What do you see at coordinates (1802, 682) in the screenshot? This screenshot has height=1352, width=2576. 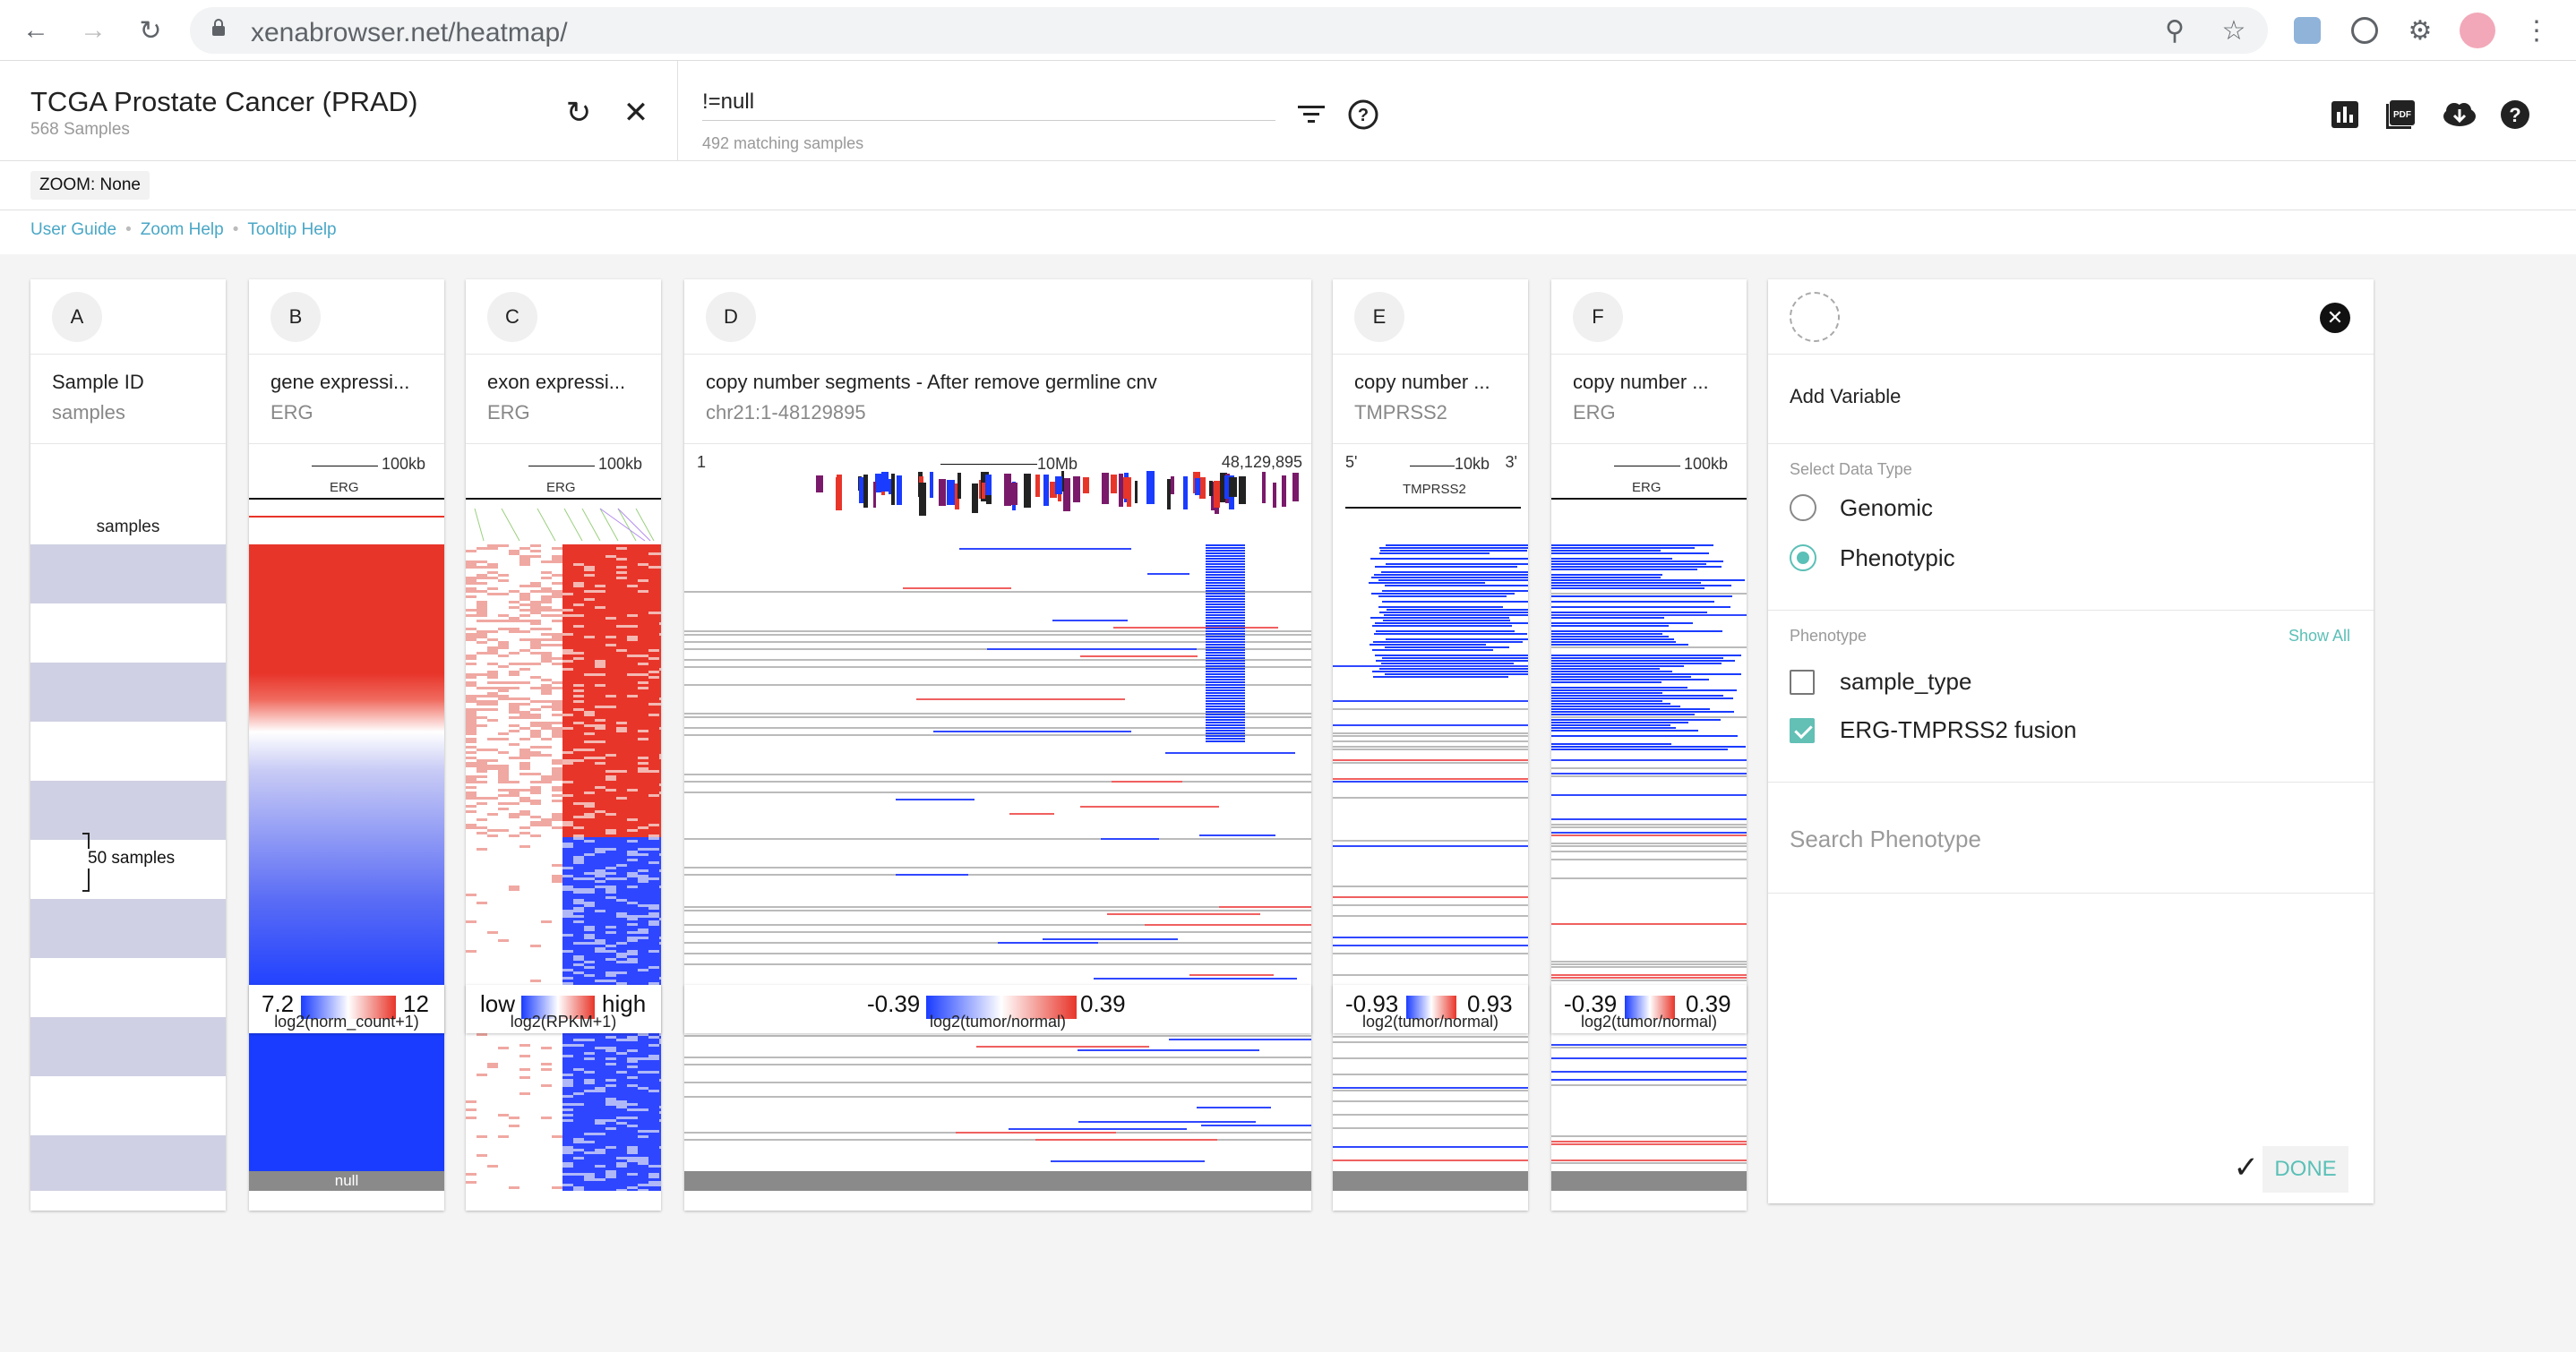 I see `sample-type-checkbox` at bounding box center [1802, 682].